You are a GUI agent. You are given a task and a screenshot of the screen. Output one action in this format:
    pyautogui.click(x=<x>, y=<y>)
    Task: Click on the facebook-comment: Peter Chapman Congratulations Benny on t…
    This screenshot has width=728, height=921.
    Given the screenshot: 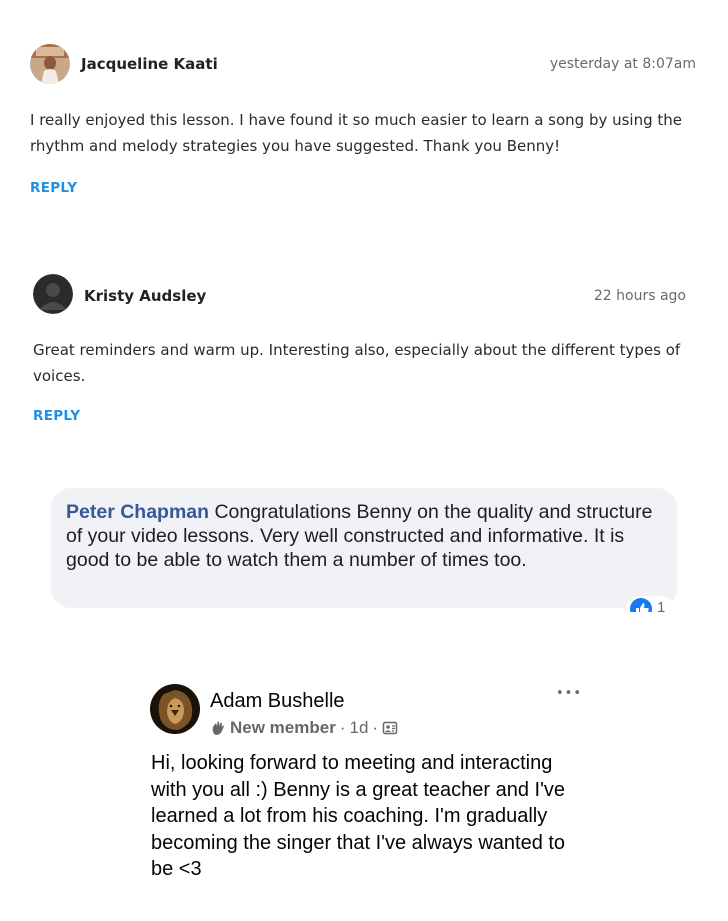 What is the action you would take?
    pyautogui.click(x=364, y=548)
    